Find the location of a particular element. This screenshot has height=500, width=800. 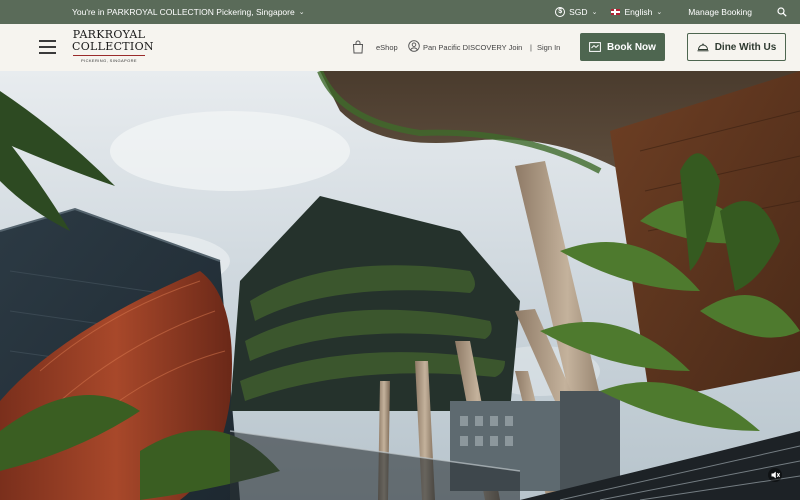

logo-line-2: COLLECTION is located at coordinates (113, 46).